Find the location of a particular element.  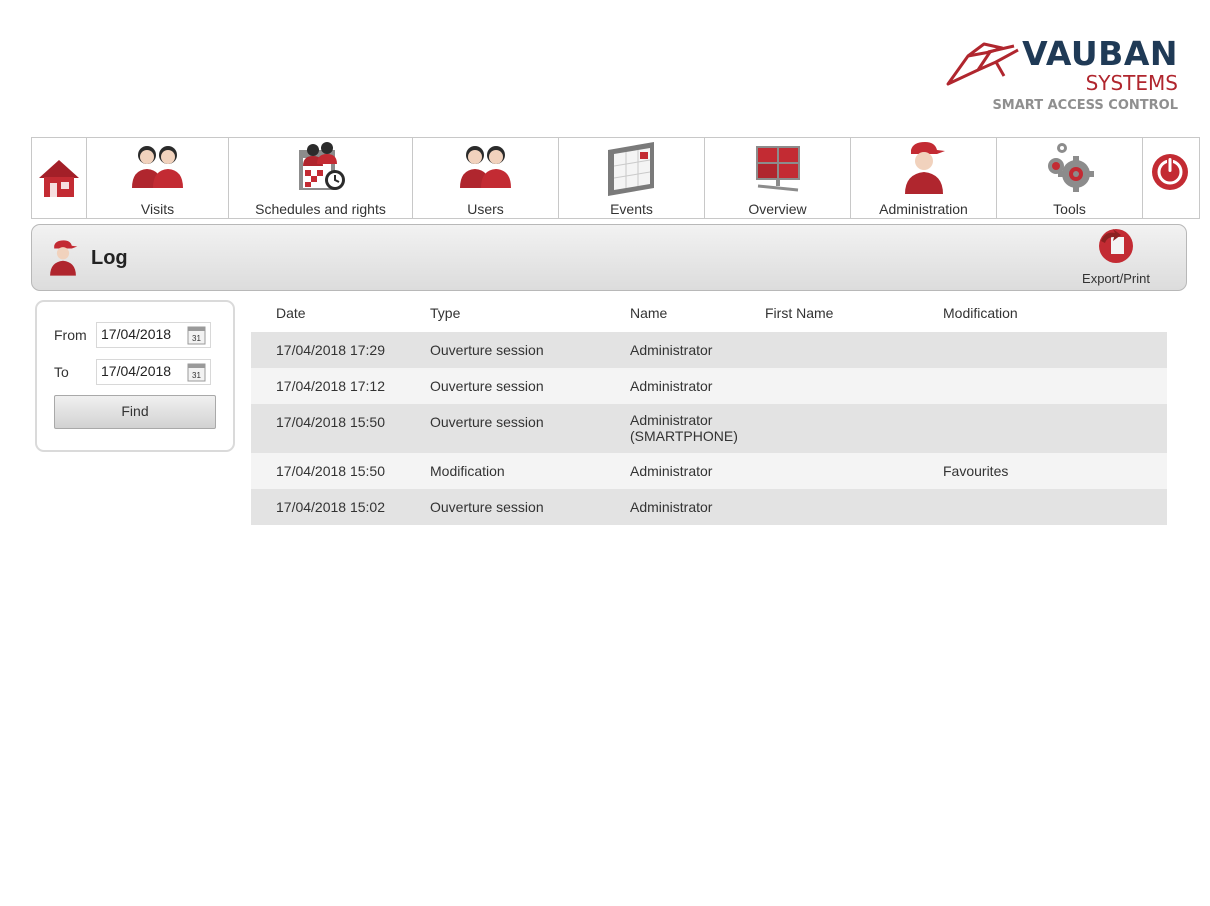

nav-home is located at coordinates (59, 178).